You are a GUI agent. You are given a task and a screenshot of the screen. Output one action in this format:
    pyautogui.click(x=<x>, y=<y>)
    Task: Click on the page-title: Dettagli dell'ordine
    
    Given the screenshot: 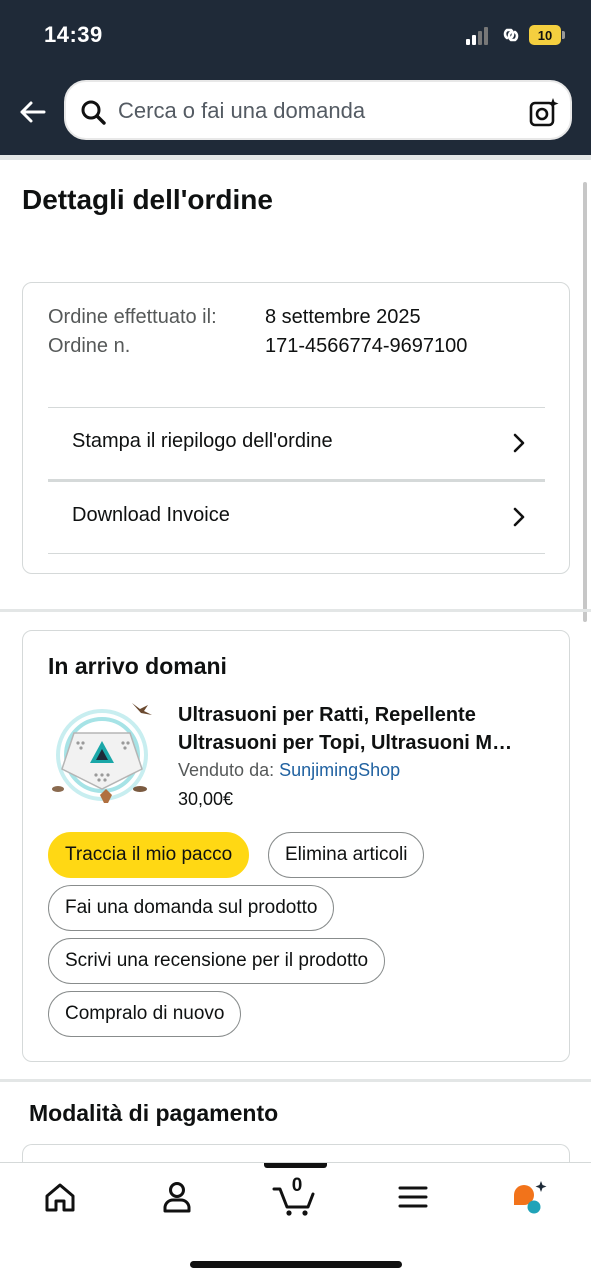 What is the action you would take?
    pyautogui.click(x=147, y=199)
    